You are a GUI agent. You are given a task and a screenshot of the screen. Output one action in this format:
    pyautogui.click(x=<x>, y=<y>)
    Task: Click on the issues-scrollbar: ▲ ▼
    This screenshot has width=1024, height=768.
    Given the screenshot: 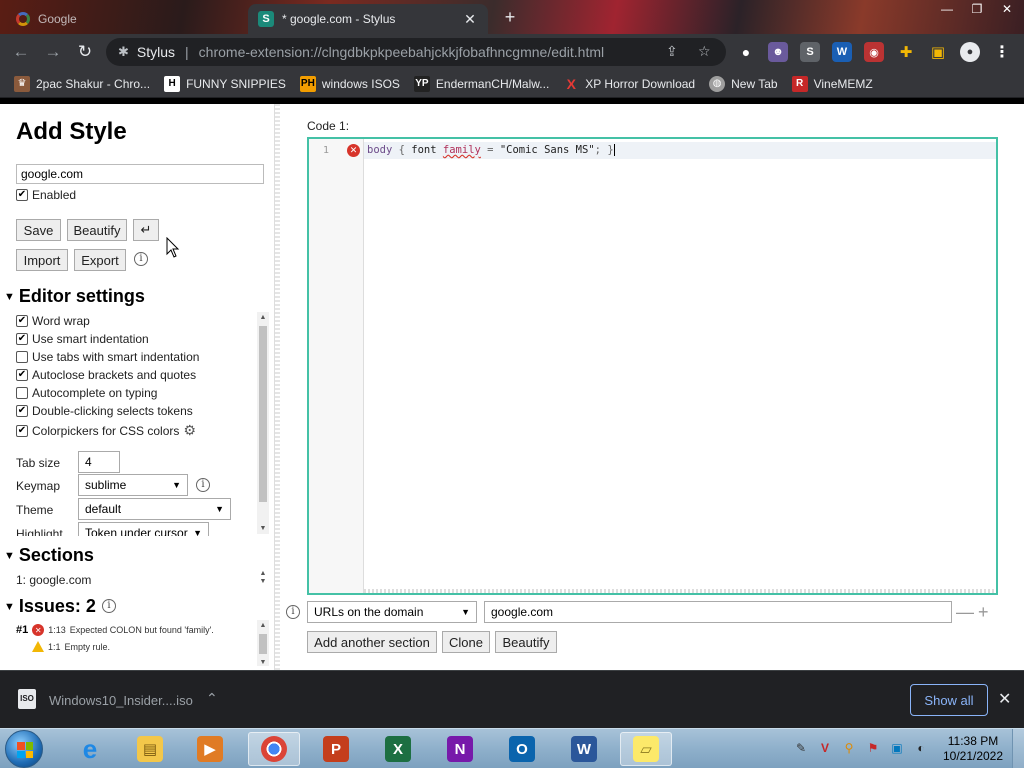 What is the action you would take?
    pyautogui.click(x=263, y=643)
    